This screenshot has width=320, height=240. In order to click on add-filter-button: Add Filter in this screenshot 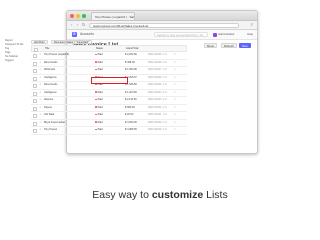, I will do `click(39, 41)`.